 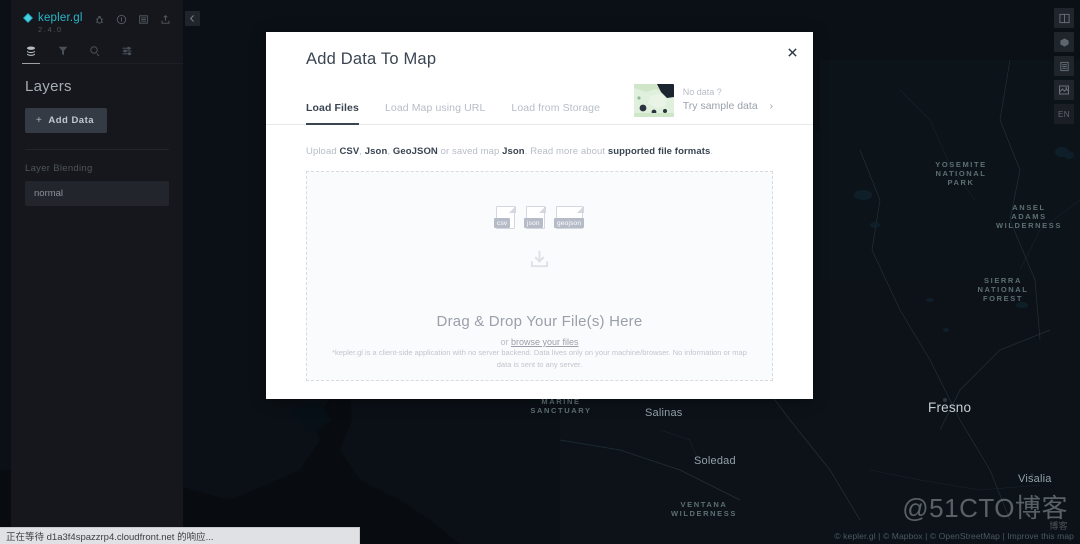 I want to click on sliders-icon, so click(x=127, y=51).